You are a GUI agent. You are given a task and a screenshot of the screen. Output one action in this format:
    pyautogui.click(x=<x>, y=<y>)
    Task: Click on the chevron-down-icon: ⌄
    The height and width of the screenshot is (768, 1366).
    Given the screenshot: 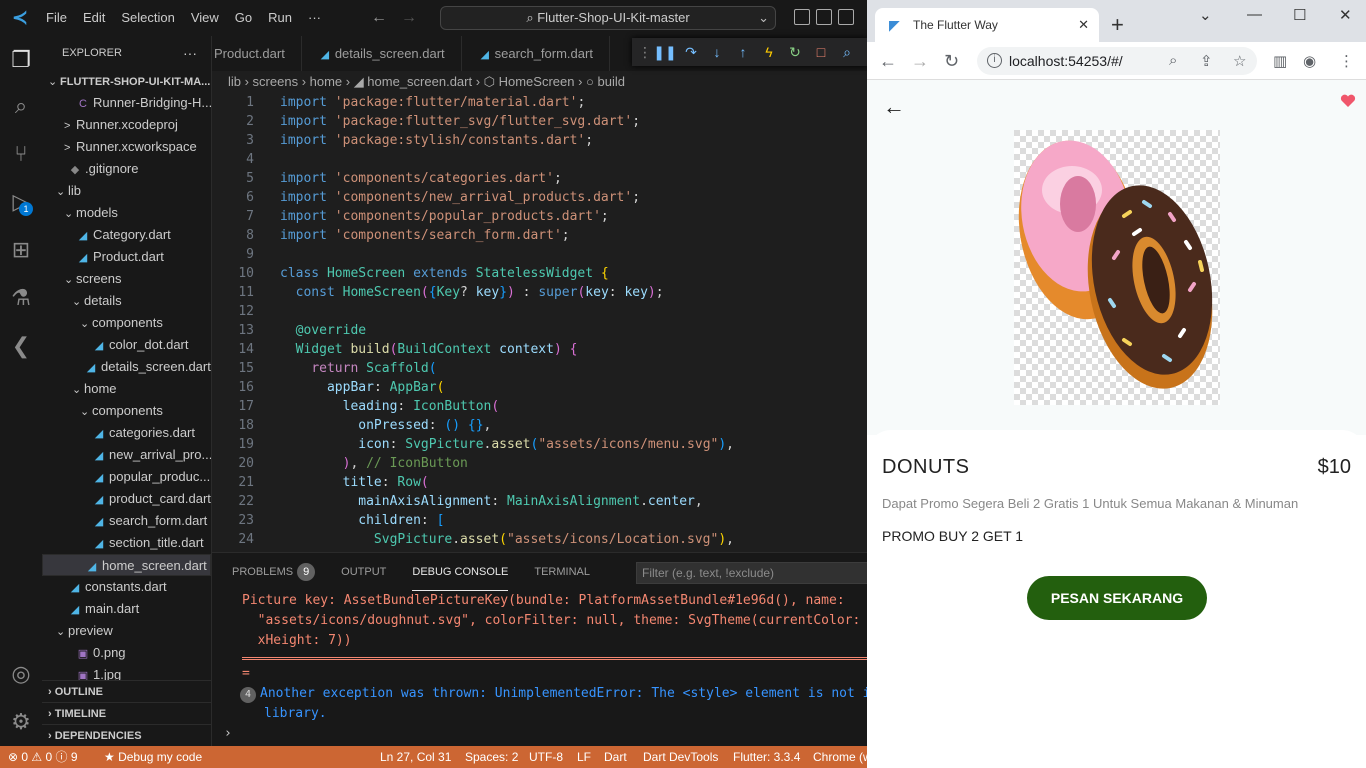 What is the action you would take?
    pyautogui.click(x=763, y=18)
    